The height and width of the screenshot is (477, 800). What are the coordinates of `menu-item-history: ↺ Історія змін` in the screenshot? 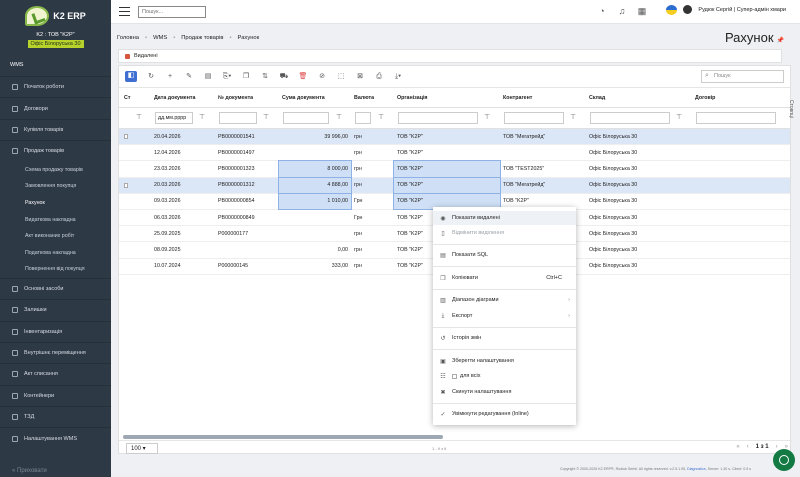 It's located at (504, 338).